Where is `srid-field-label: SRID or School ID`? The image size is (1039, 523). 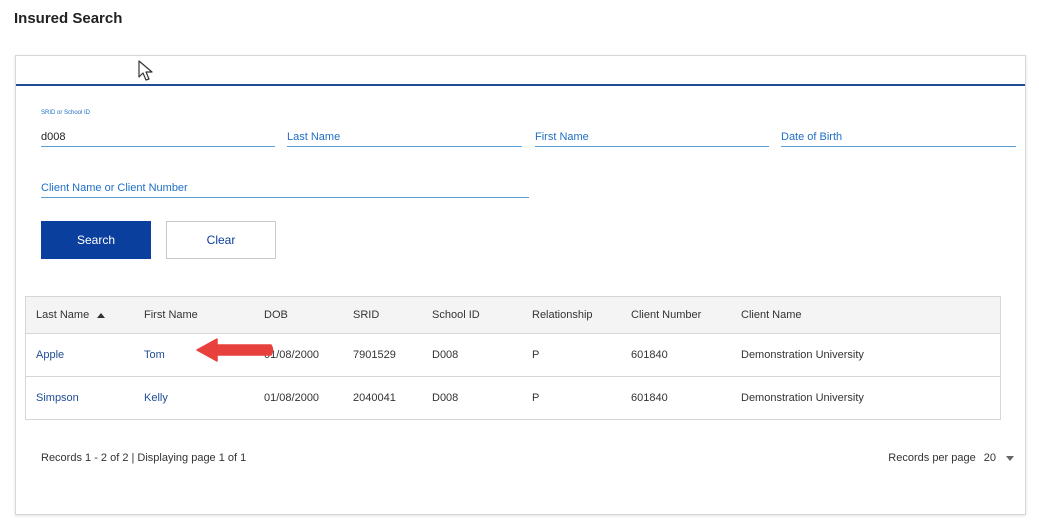
srid-field-label: SRID or School ID is located at coordinates (66, 113).